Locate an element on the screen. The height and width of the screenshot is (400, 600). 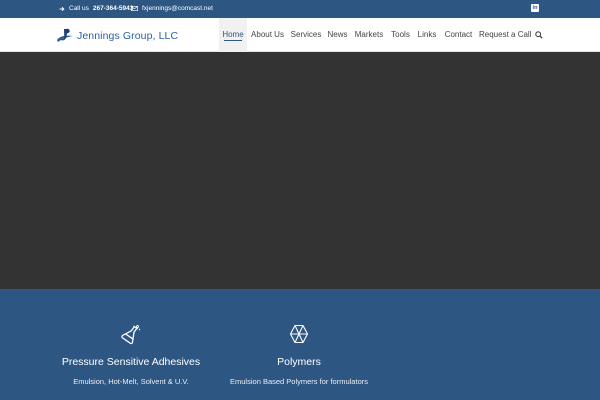
phone-contact: Call us 267-364-5943 is located at coordinates (96, 8).